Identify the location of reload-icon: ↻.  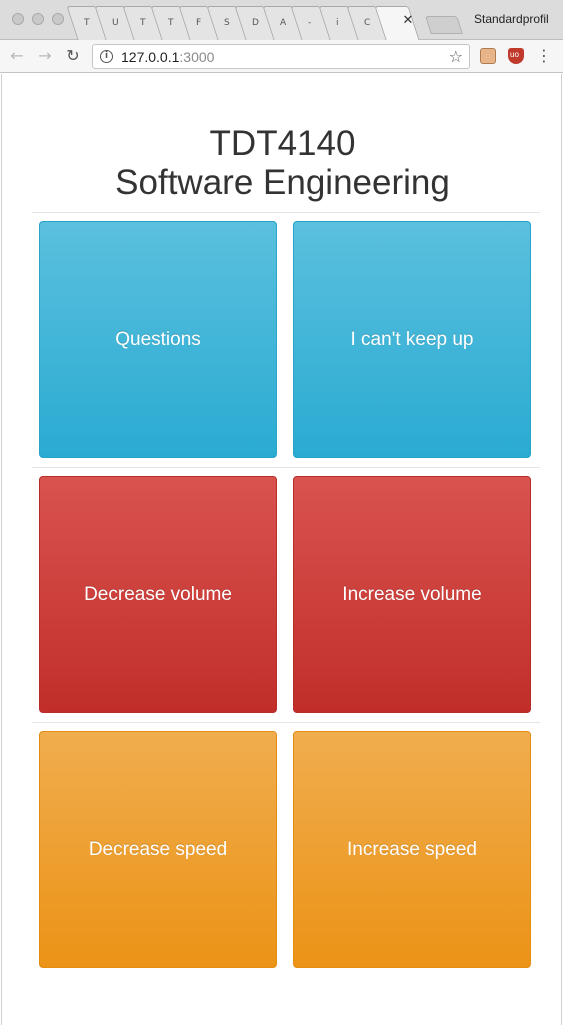
(73, 56).